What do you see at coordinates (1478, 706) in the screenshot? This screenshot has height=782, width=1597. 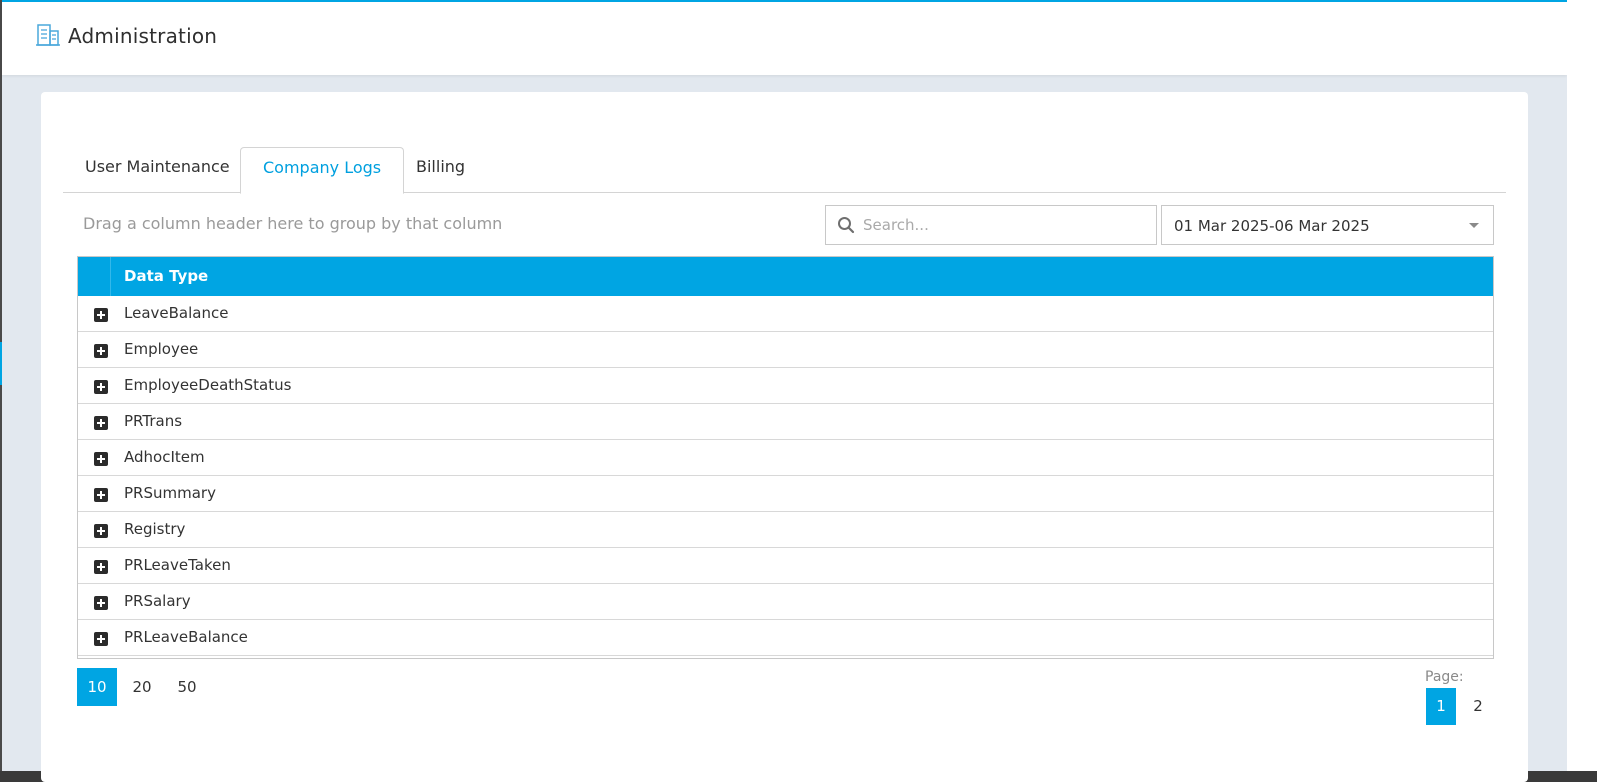 I see `page-2-button: 2` at bounding box center [1478, 706].